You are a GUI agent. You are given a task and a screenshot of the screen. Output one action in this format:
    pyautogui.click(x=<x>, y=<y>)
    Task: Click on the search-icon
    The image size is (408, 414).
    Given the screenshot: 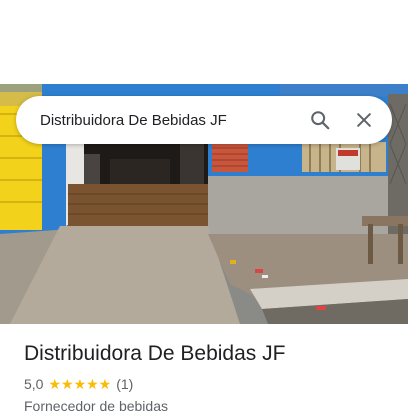 What is the action you would take?
    pyautogui.click(x=320, y=120)
    